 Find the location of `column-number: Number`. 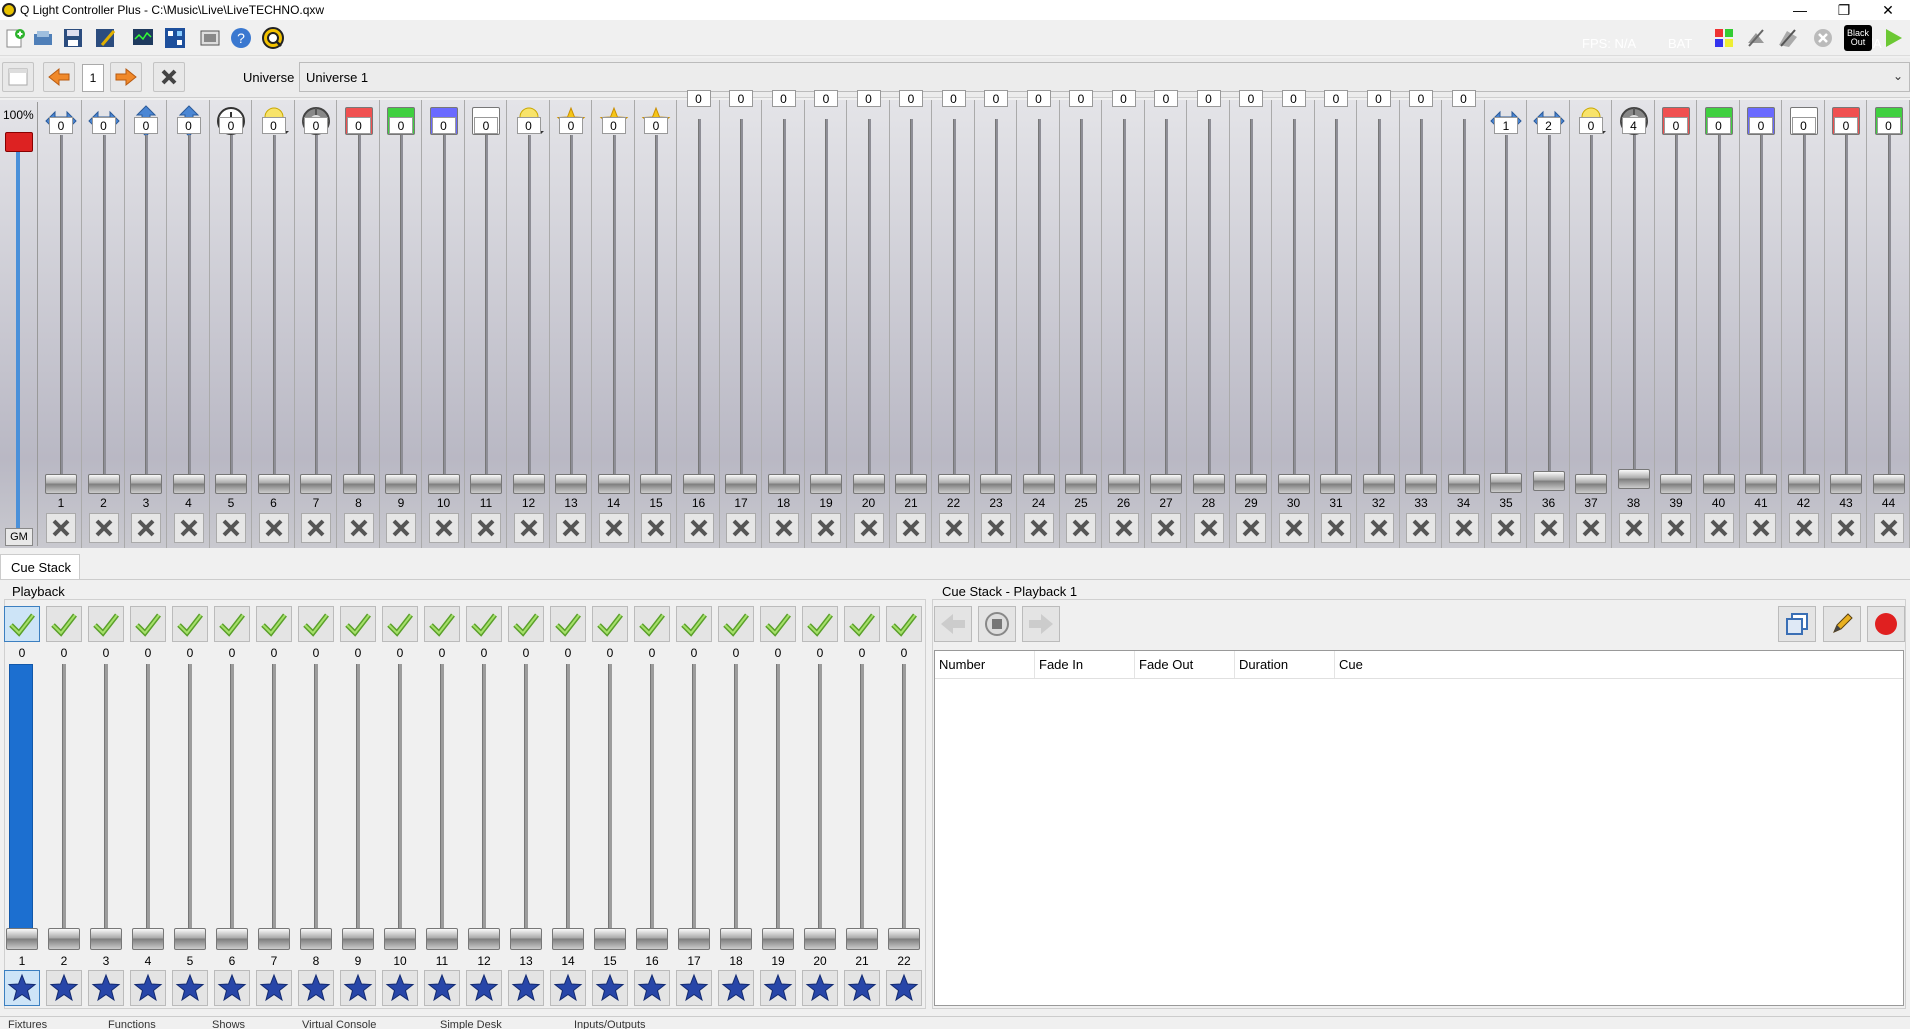

column-number: Number is located at coordinates (985, 664).